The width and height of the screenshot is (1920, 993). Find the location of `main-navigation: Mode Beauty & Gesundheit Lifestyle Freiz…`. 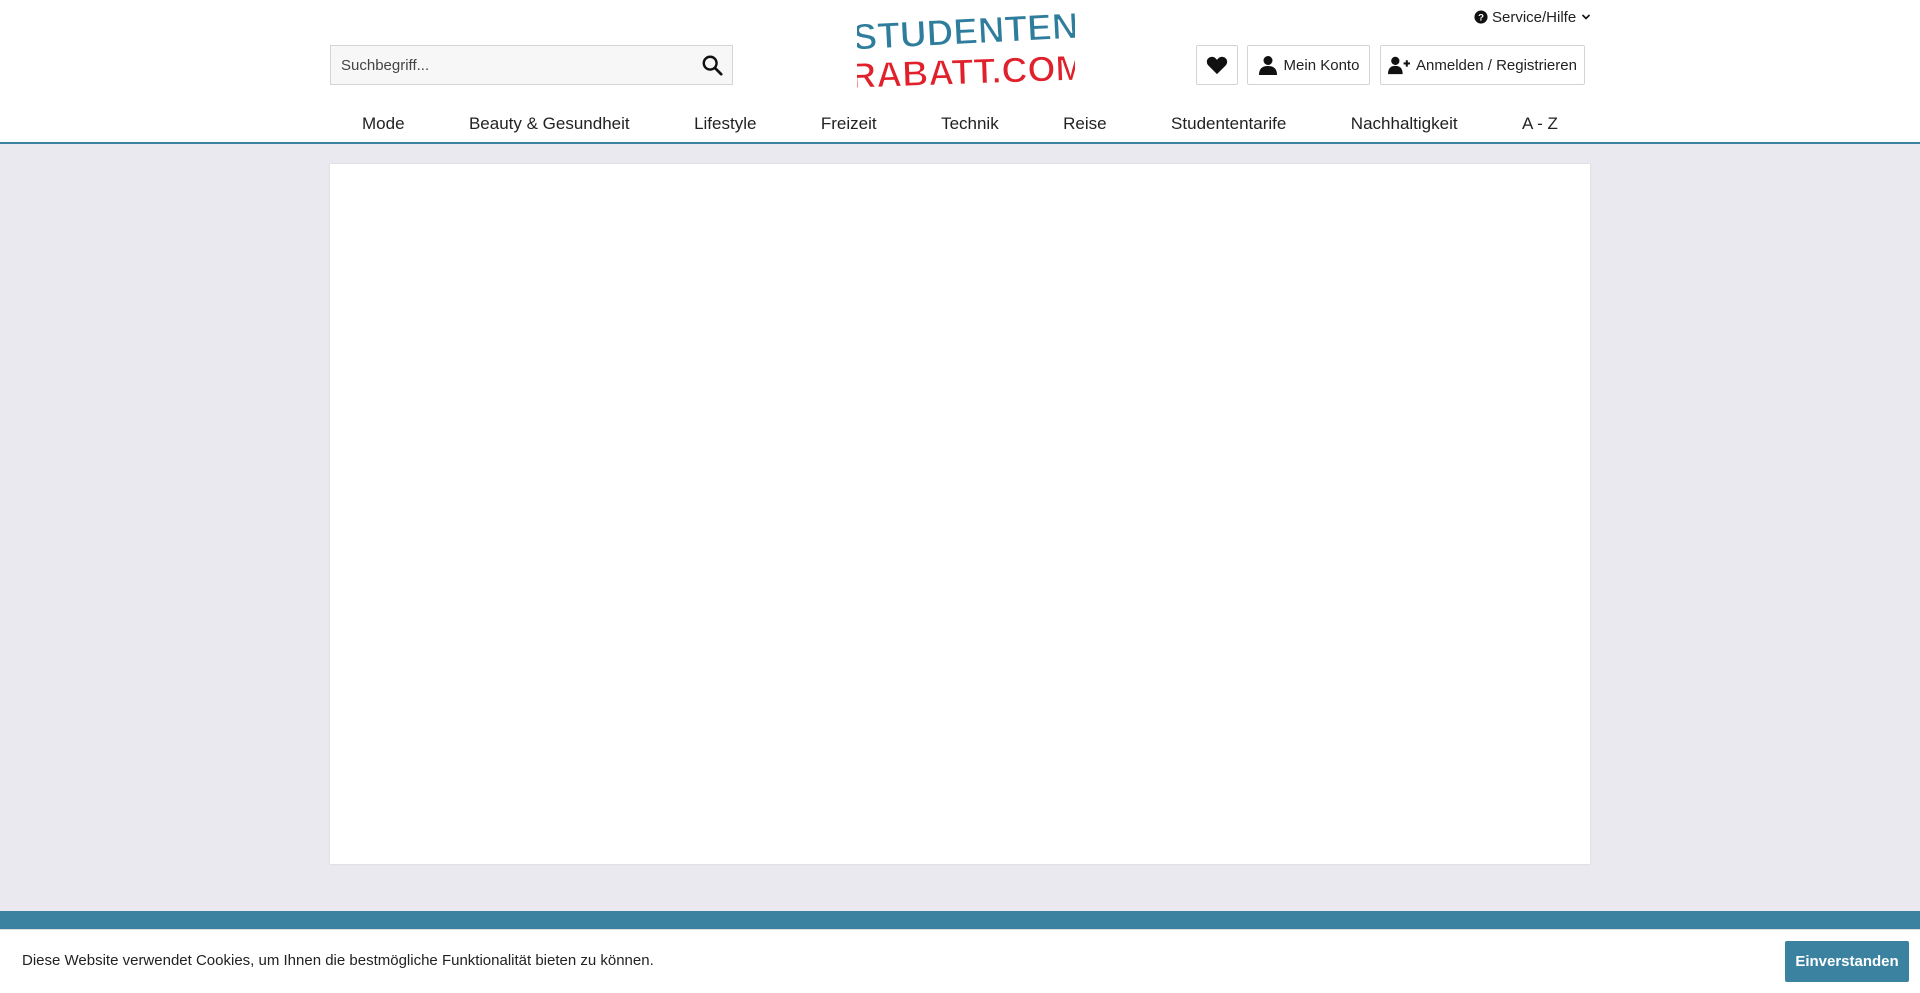

main-navigation: Mode Beauty & Gesundheit Lifestyle Freiz… is located at coordinates (960, 124).